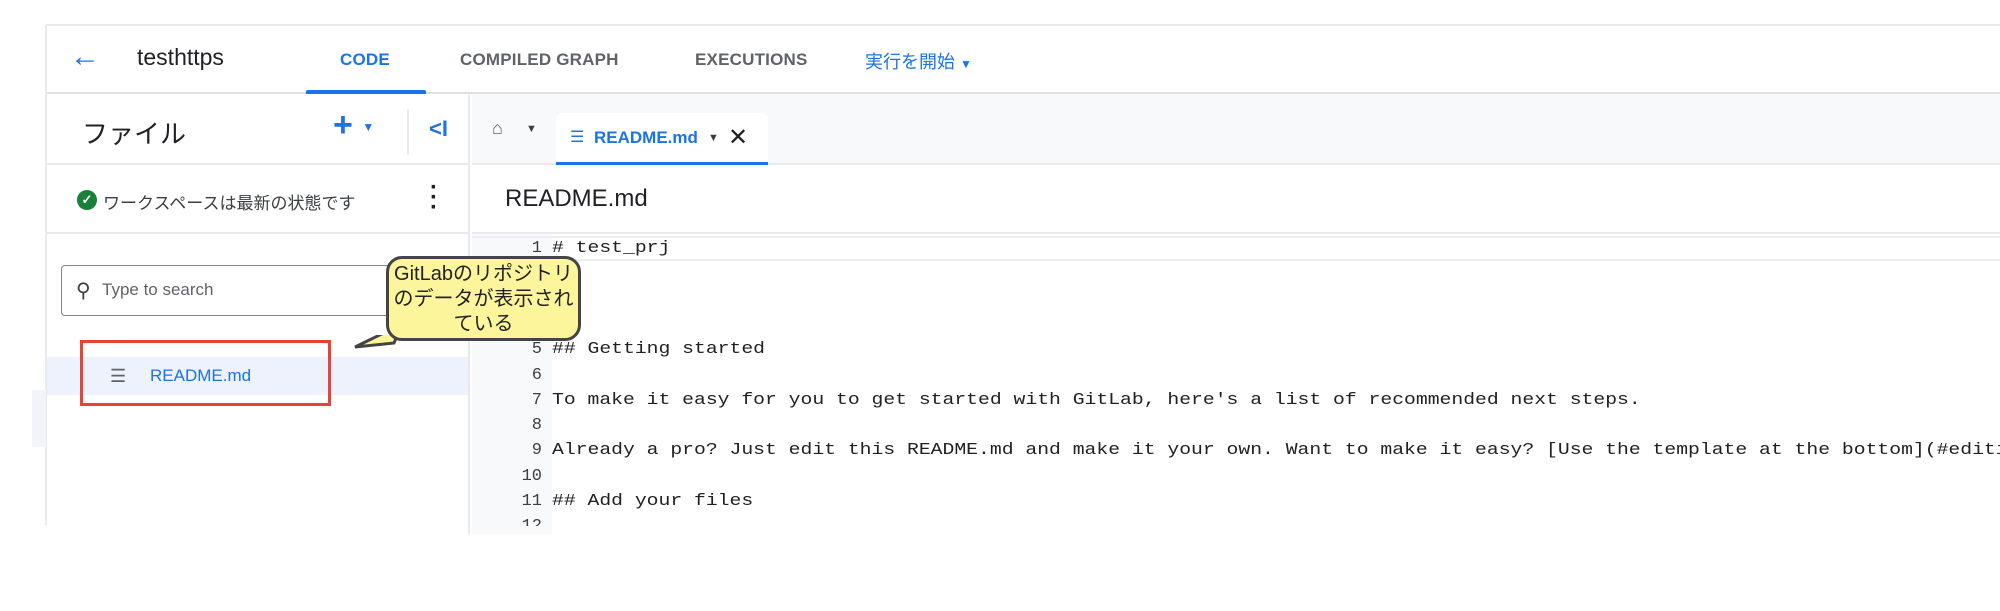  I want to click on page-title: testhttps, so click(180, 57).